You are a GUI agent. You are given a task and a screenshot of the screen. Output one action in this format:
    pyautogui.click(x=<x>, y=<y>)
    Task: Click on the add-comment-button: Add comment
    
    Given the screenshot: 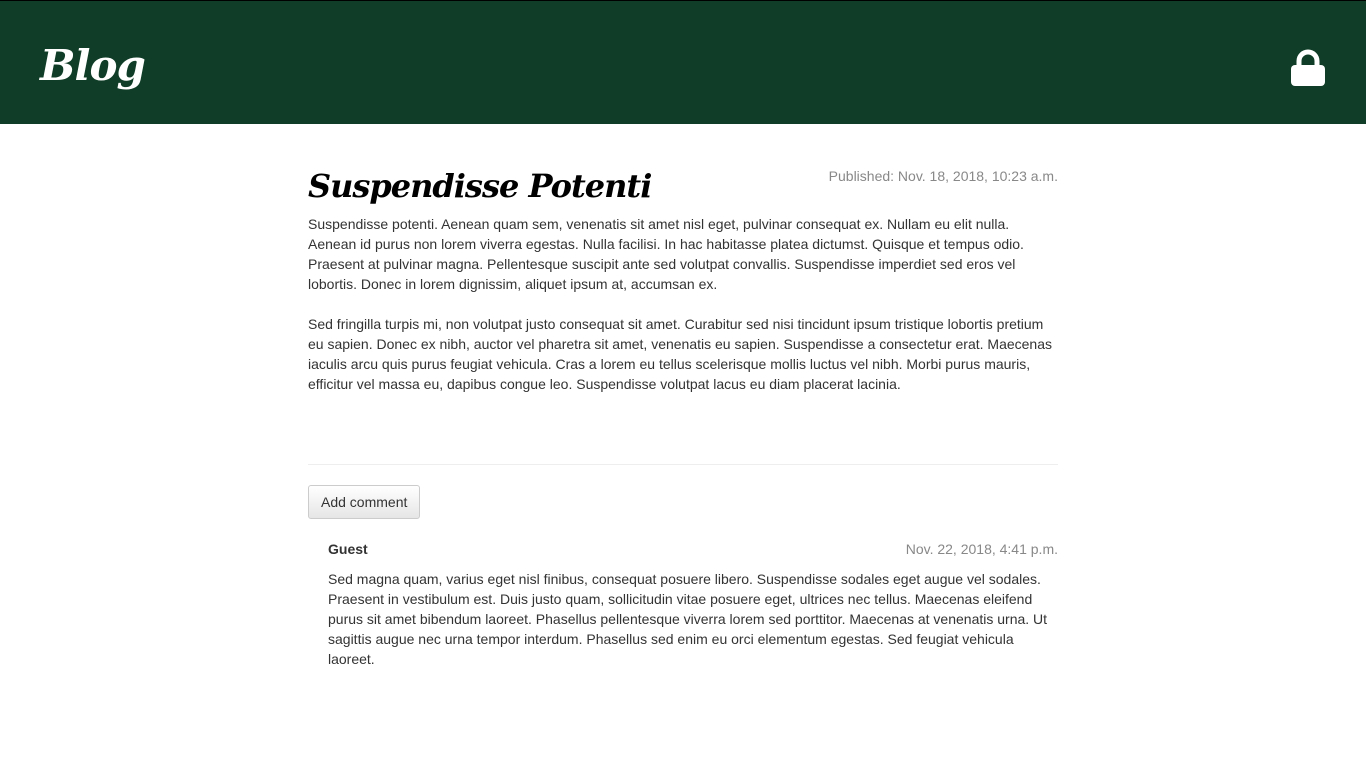 What is the action you would take?
    pyautogui.click(x=364, y=502)
    